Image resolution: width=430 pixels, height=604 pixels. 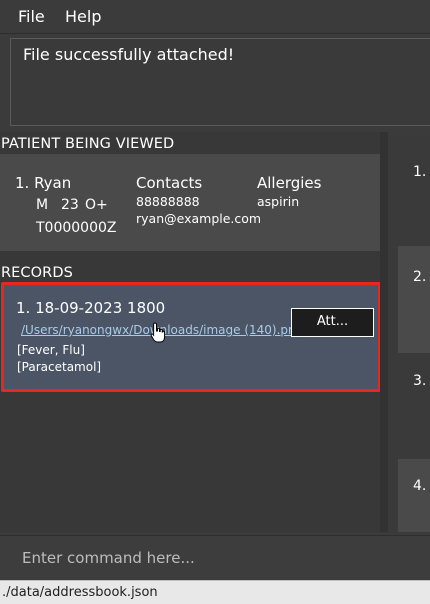 I want to click on right-list-pane: 1. 2. 3. 4., so click(x=409, y=334).